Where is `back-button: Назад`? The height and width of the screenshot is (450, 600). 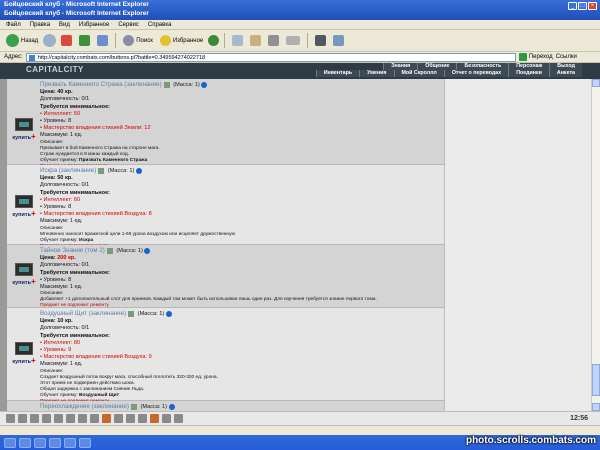 back-button: Назад is located at coordinates (22, 40).